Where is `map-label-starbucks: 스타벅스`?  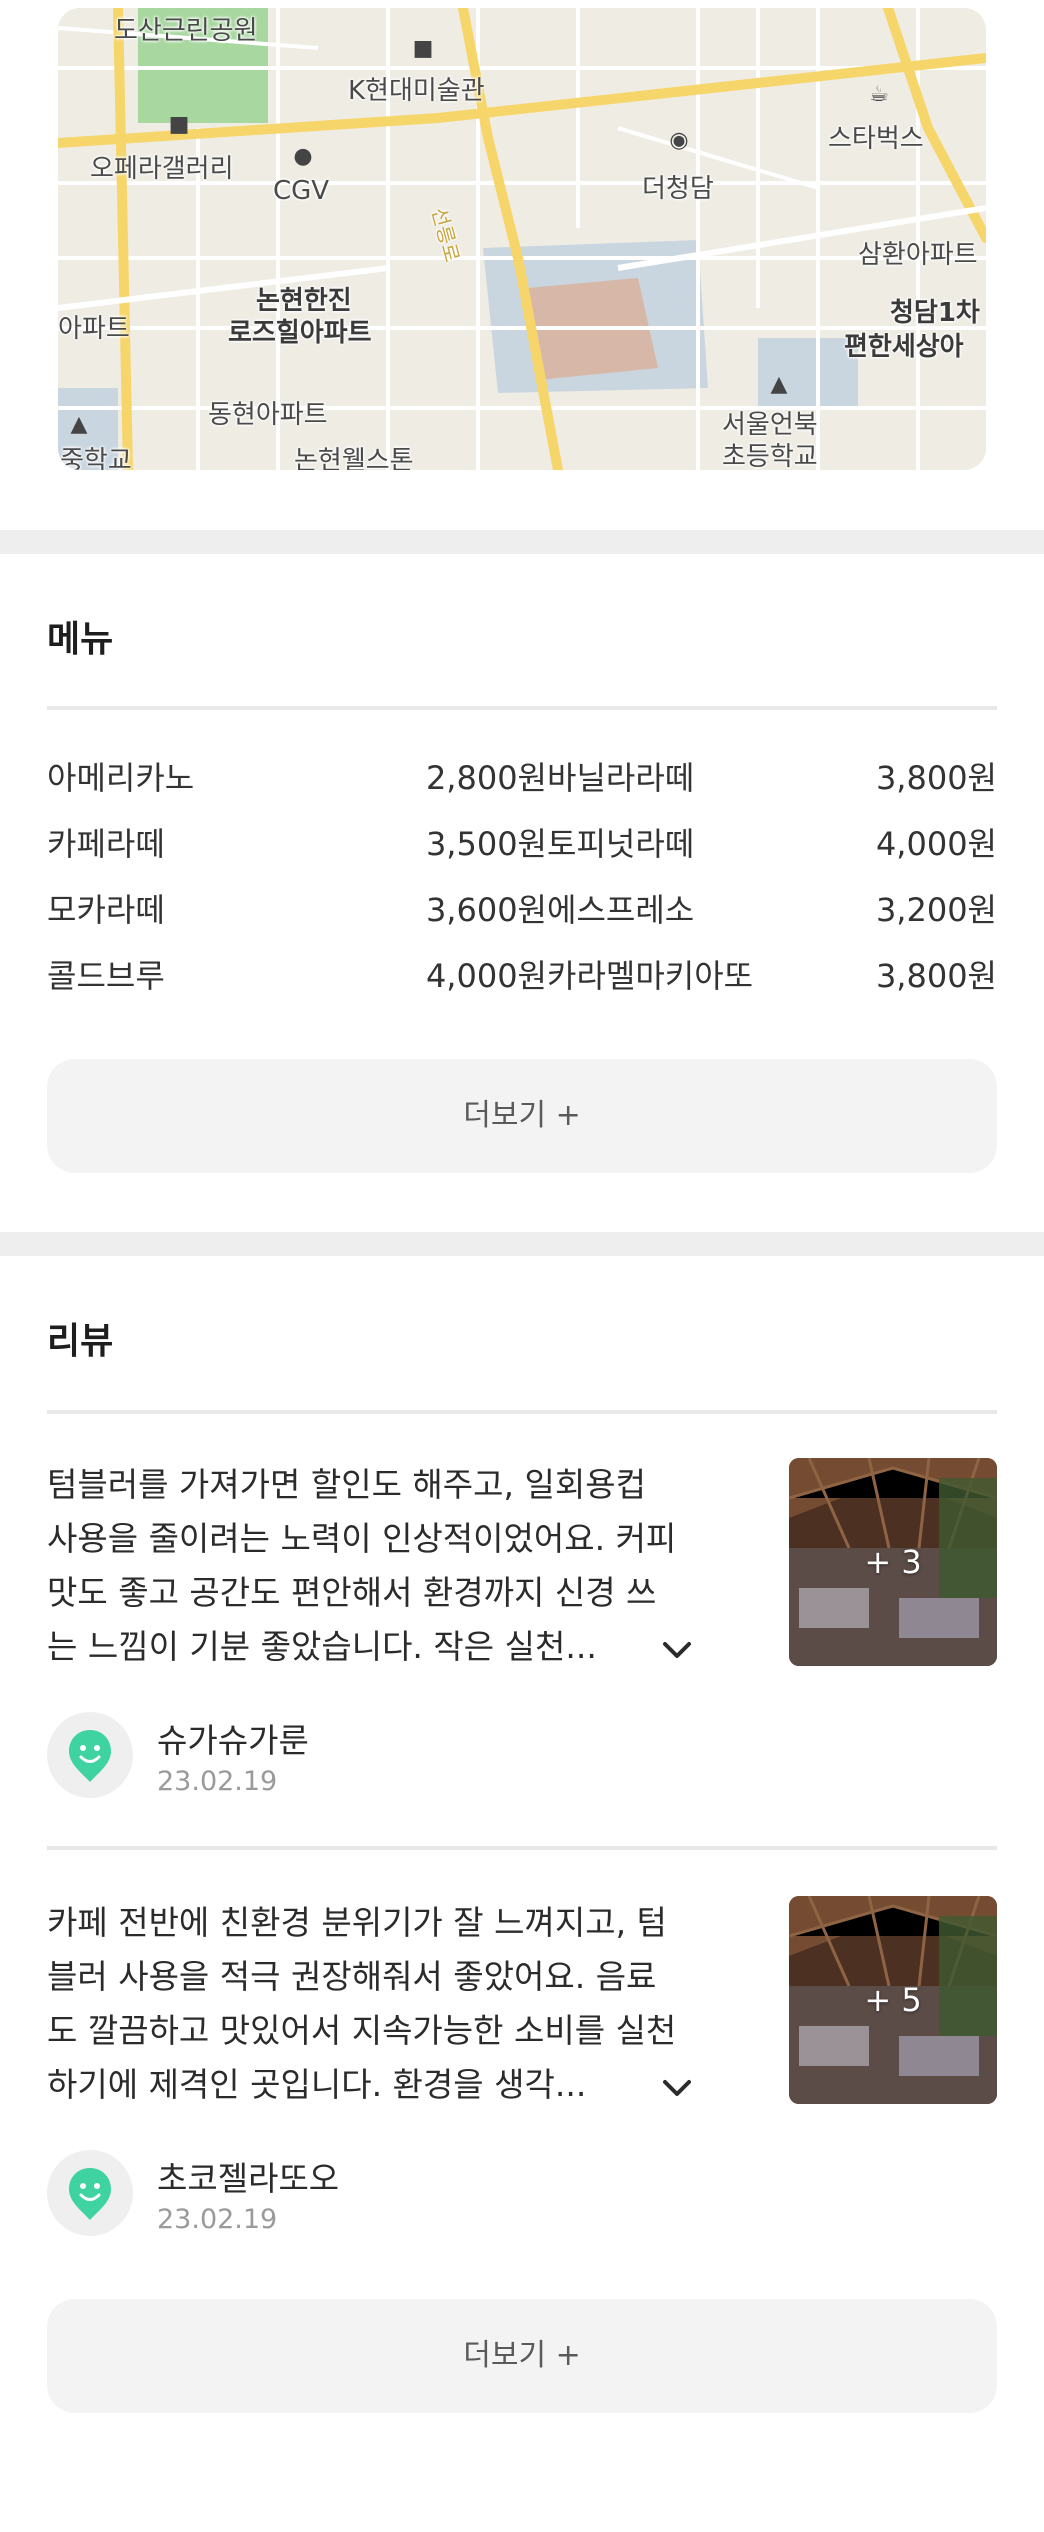 map-label-starbucks: 스타벅스 is located at coordinates (876, 139).